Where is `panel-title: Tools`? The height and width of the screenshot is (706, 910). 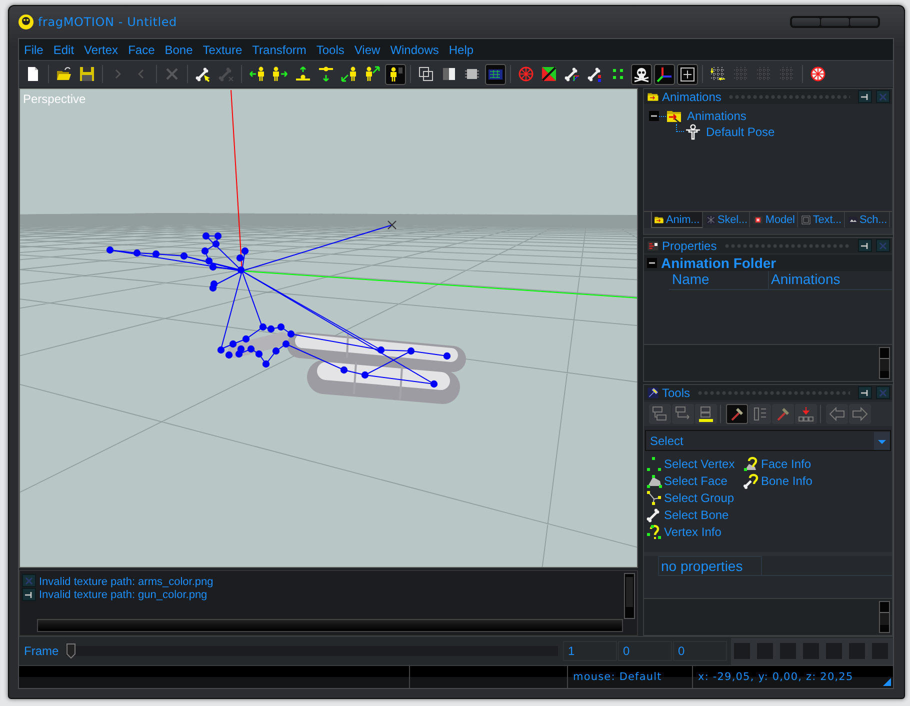
panel-title: Tools is located at coordinates (676, 393).